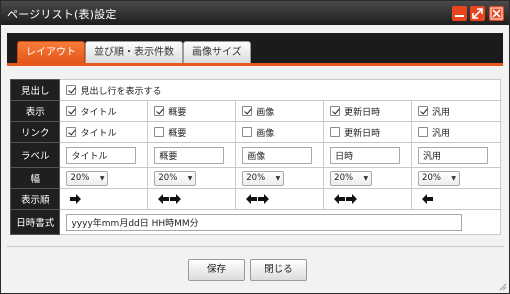  I want to click on tab-underline, so click(255, 64).